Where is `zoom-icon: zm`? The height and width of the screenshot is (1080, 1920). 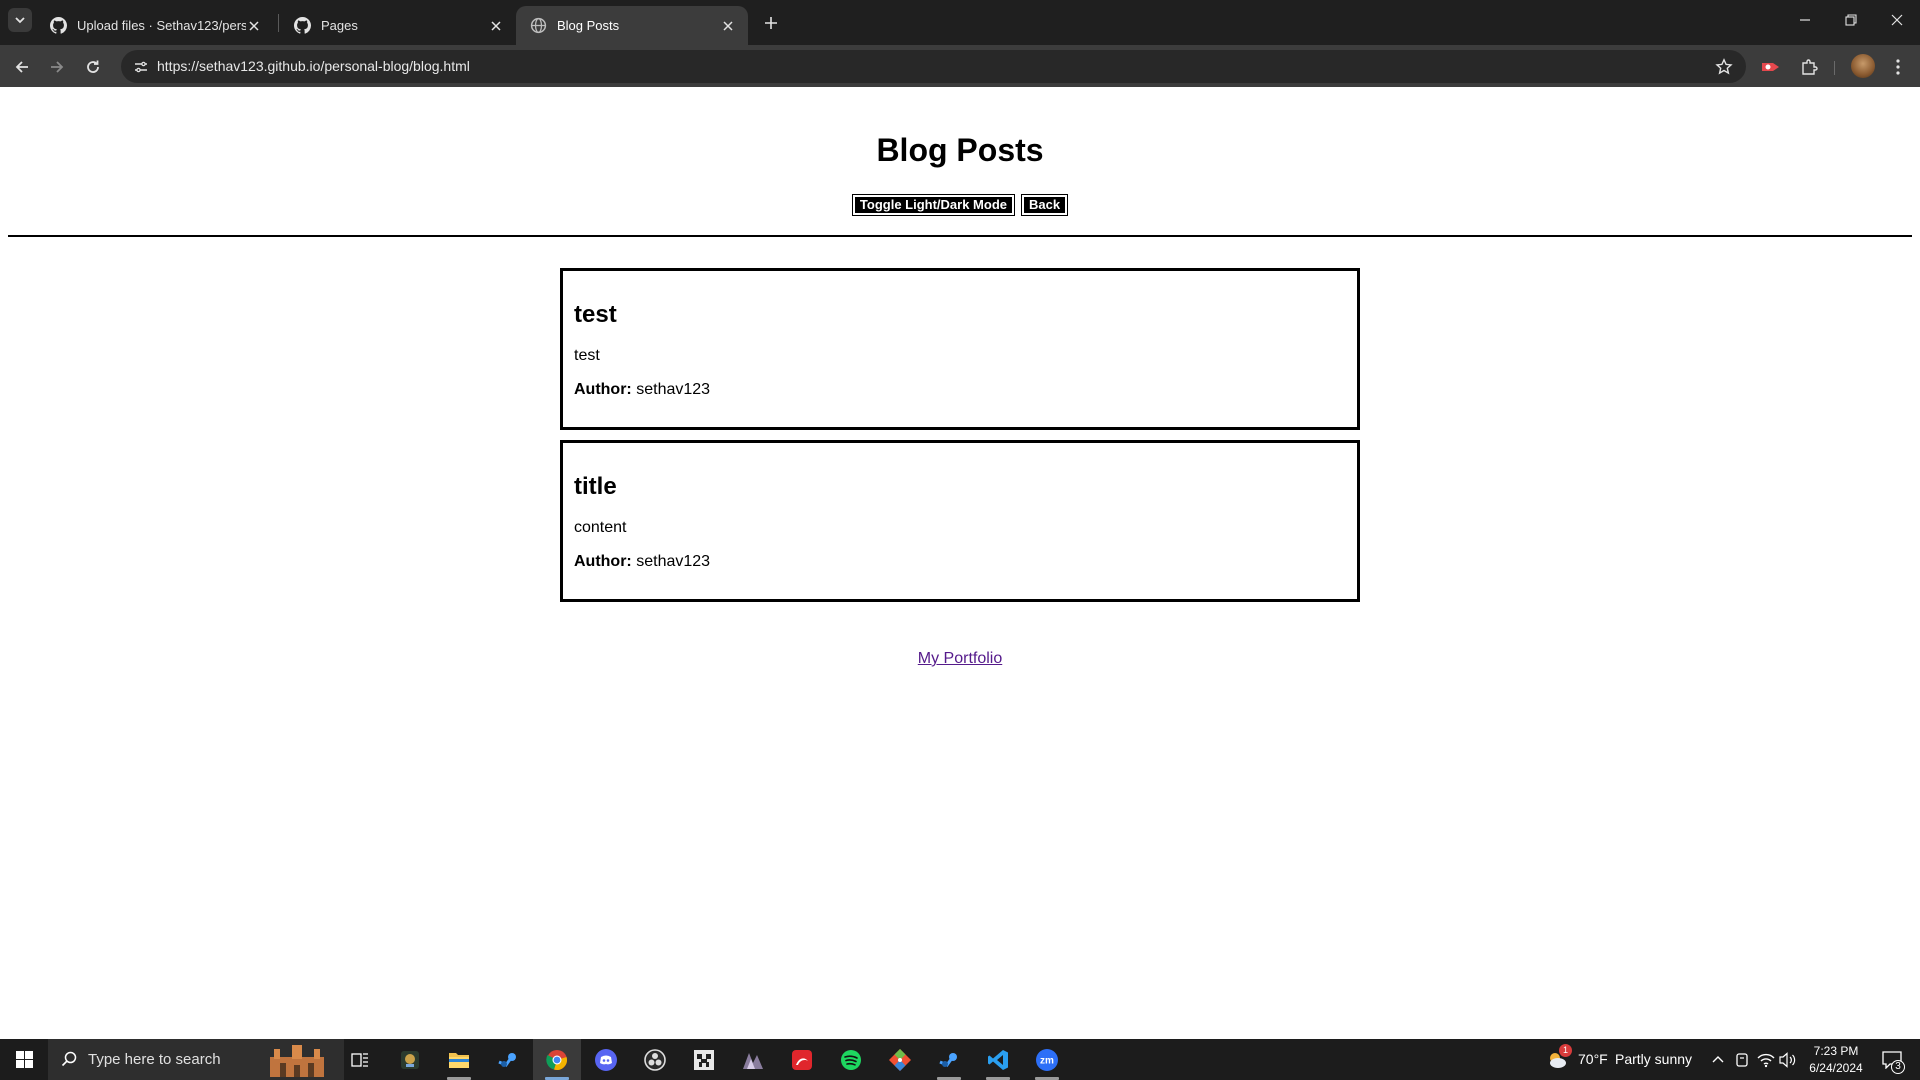
zoom-icon: zm is located at coordinates (1047, 1059).